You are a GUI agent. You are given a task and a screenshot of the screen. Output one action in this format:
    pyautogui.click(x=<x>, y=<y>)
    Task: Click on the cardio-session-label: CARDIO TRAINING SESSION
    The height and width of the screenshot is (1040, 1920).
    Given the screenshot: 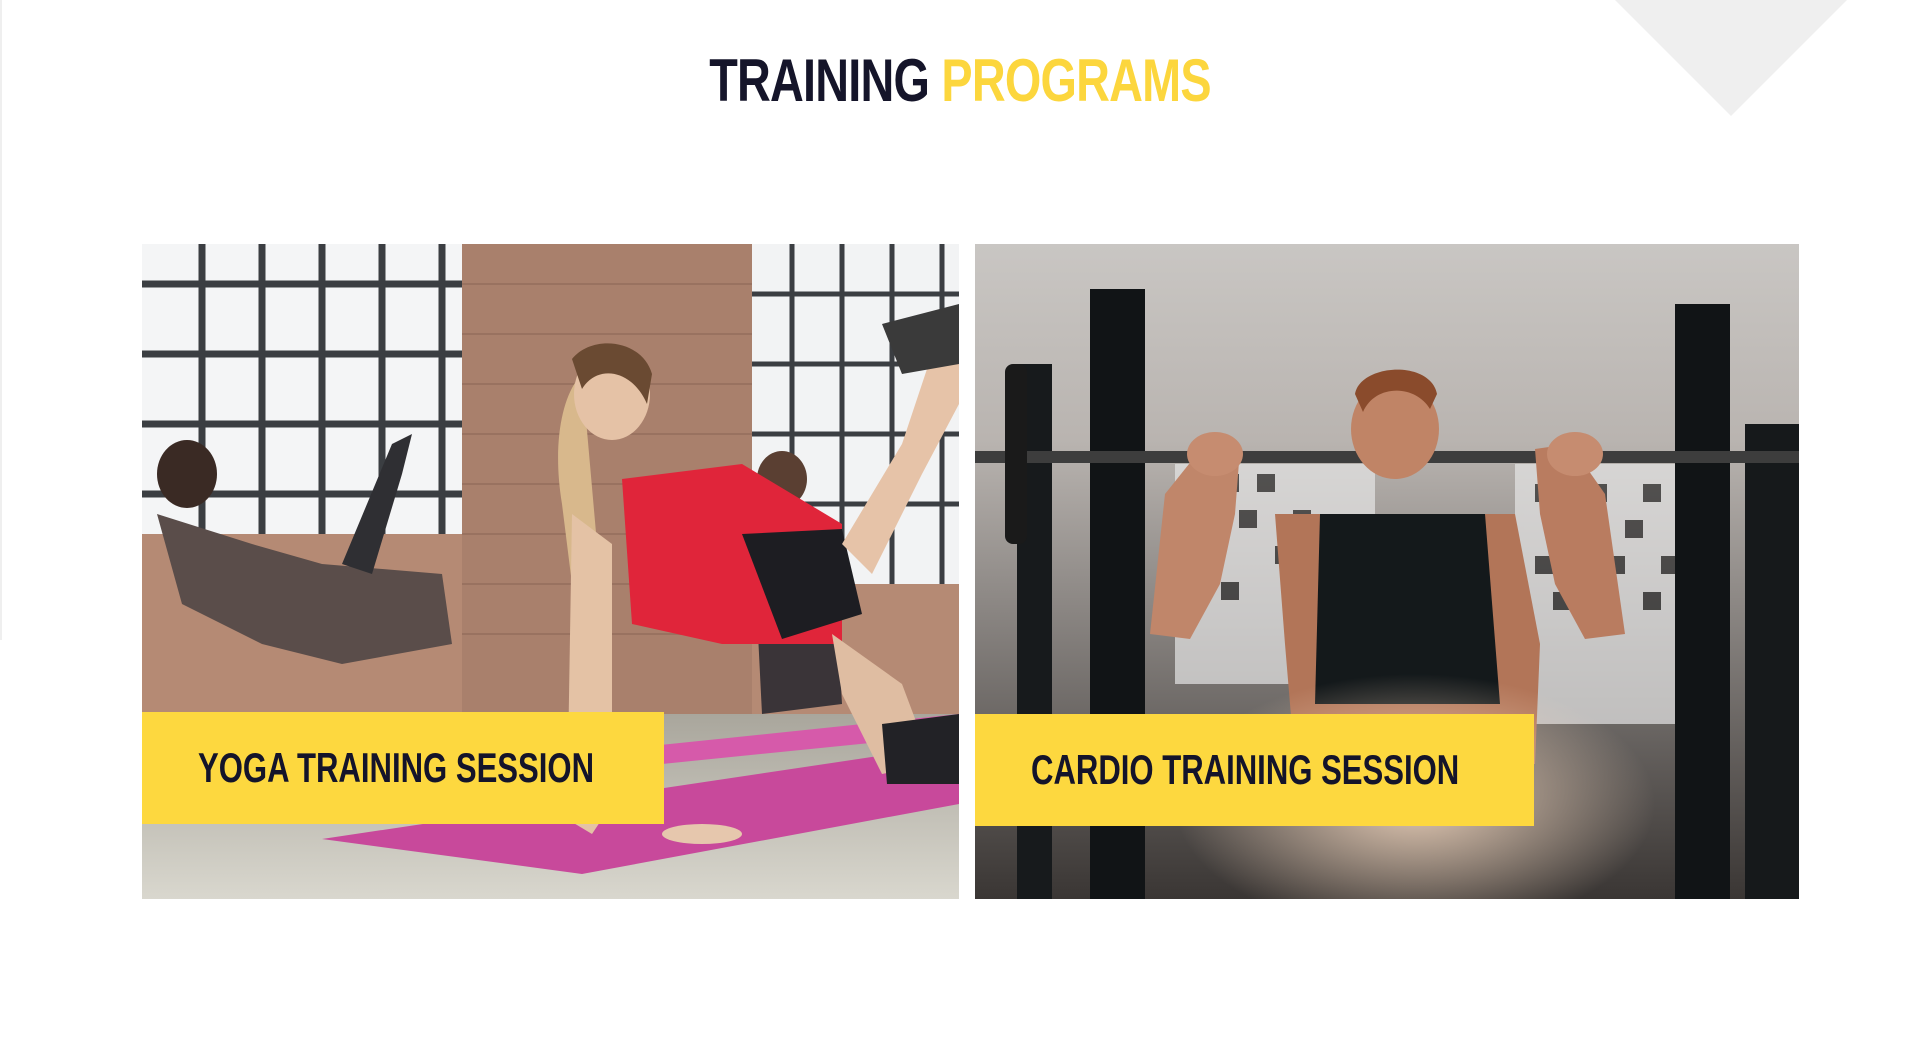 What is the action you would take?
    pyautogui.click(x=1245, y=769)
    